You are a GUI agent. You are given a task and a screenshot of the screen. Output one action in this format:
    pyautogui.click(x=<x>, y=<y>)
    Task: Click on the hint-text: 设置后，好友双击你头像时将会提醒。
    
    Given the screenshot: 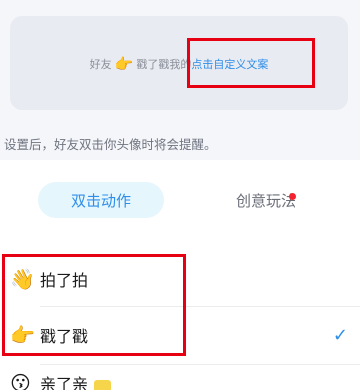 What is the action you would take?
    pyautogui.click(x=110, y=144)
    